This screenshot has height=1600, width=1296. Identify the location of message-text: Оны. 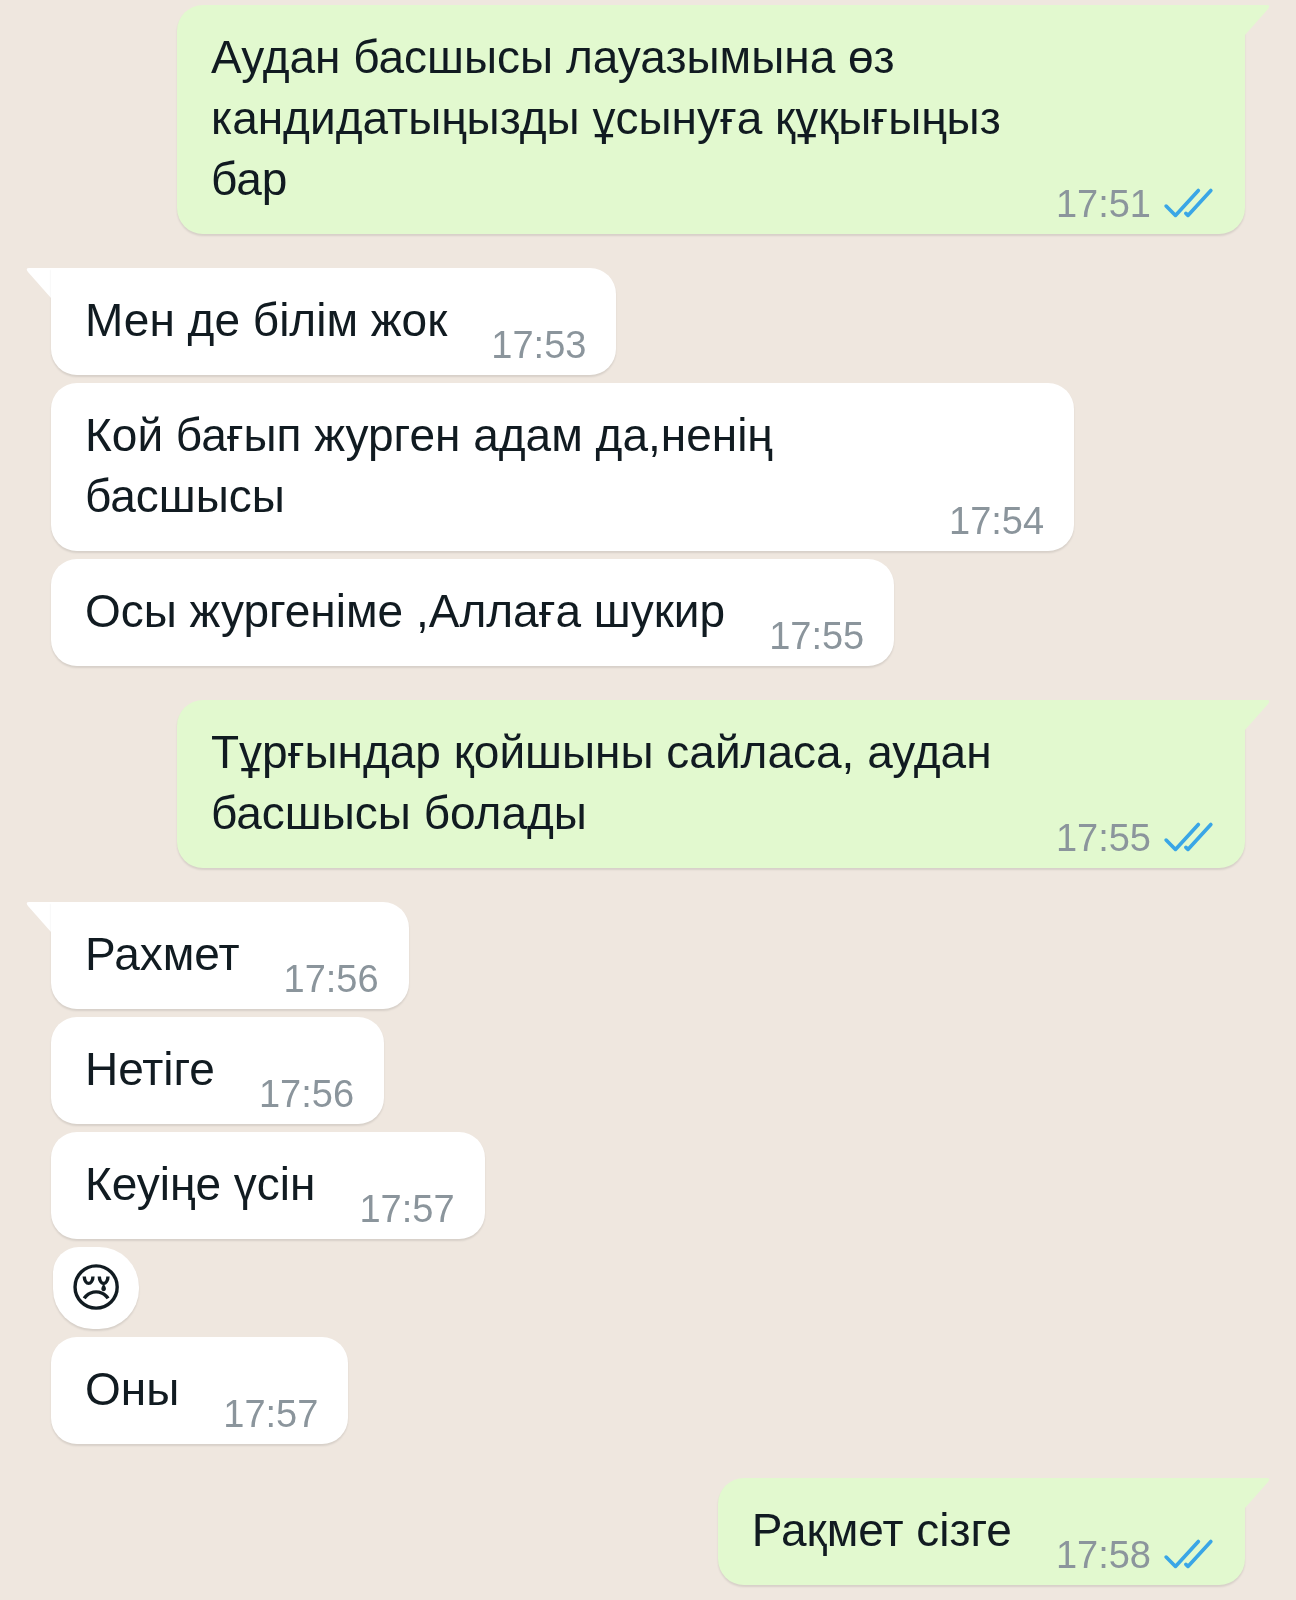
(132, 1389).